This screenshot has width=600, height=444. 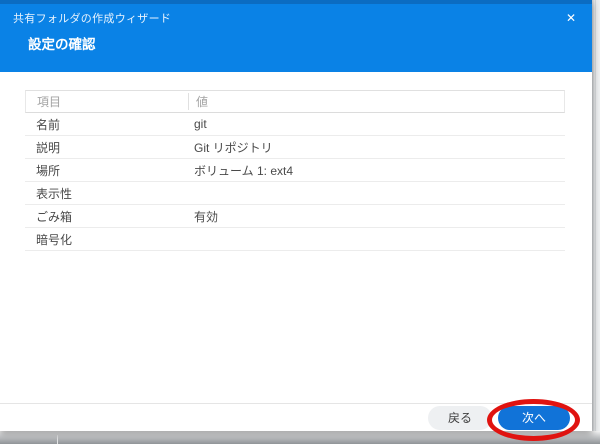 I want to click on table-row: 暗号化, so click(x=295, y=239).